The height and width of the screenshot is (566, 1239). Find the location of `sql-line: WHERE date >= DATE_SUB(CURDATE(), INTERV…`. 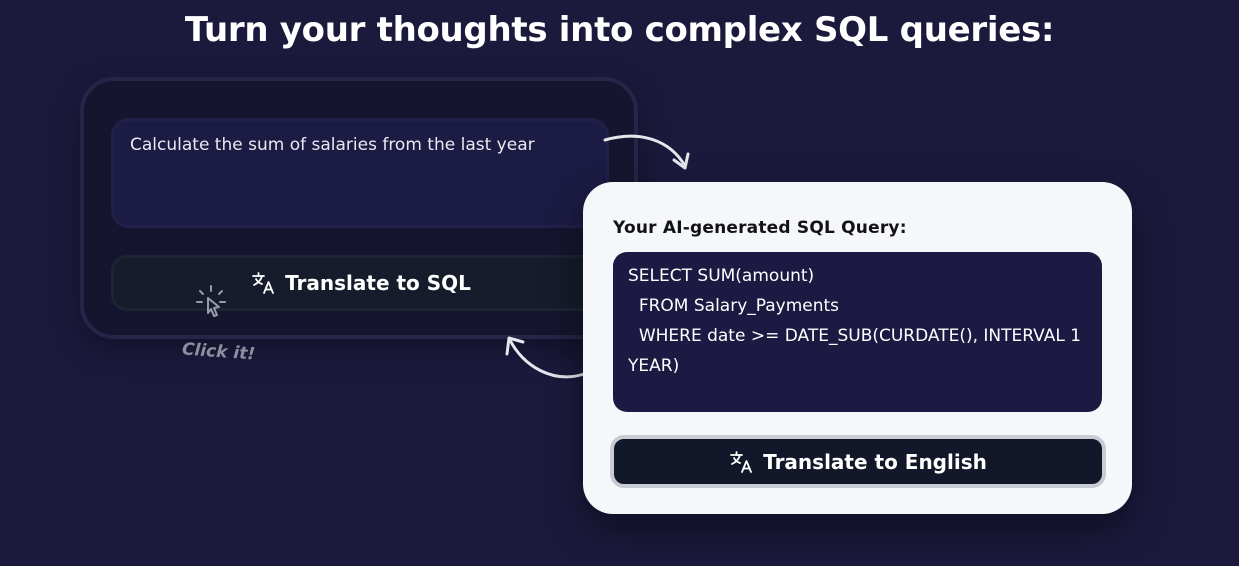

sql-line: WHERE date >= DATE_SUB(CURDATE(), INTERV… is located at coordinates (857, 351).